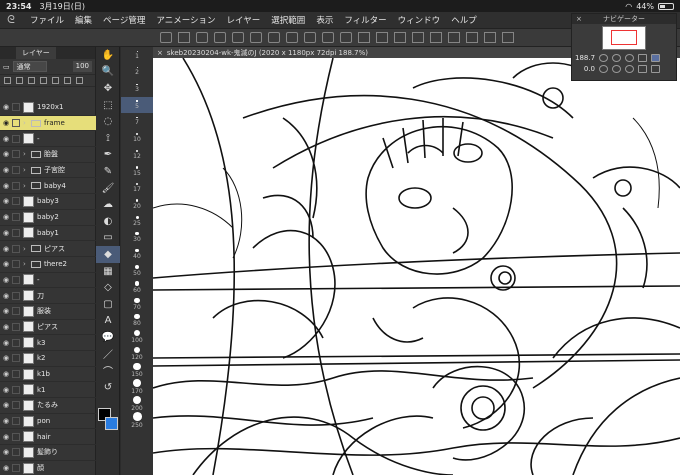 The image size is (680, 475). I want to click on brush-size-item: 2, so click(137, 72).